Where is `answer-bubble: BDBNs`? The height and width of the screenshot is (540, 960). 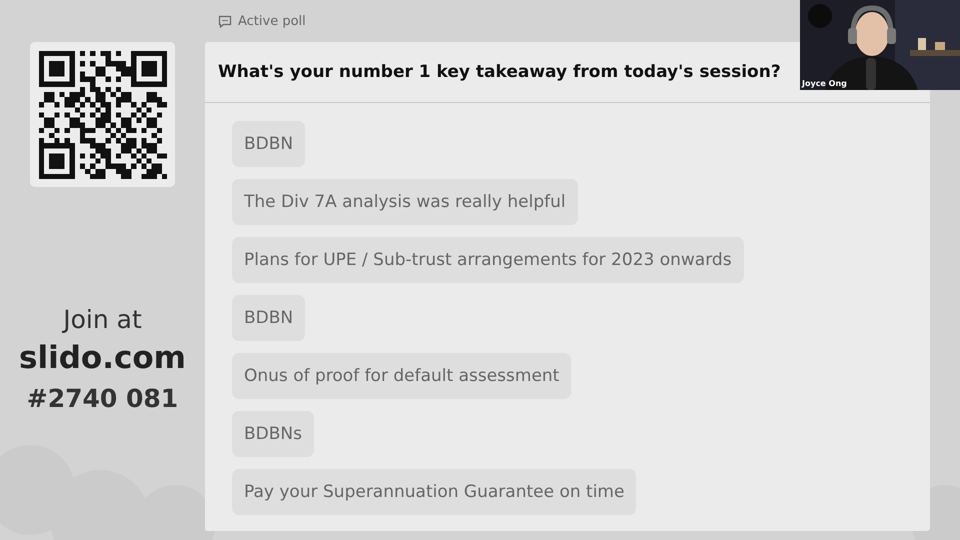
answer-bubble: BDBNs is located at coordinates (273, 434).